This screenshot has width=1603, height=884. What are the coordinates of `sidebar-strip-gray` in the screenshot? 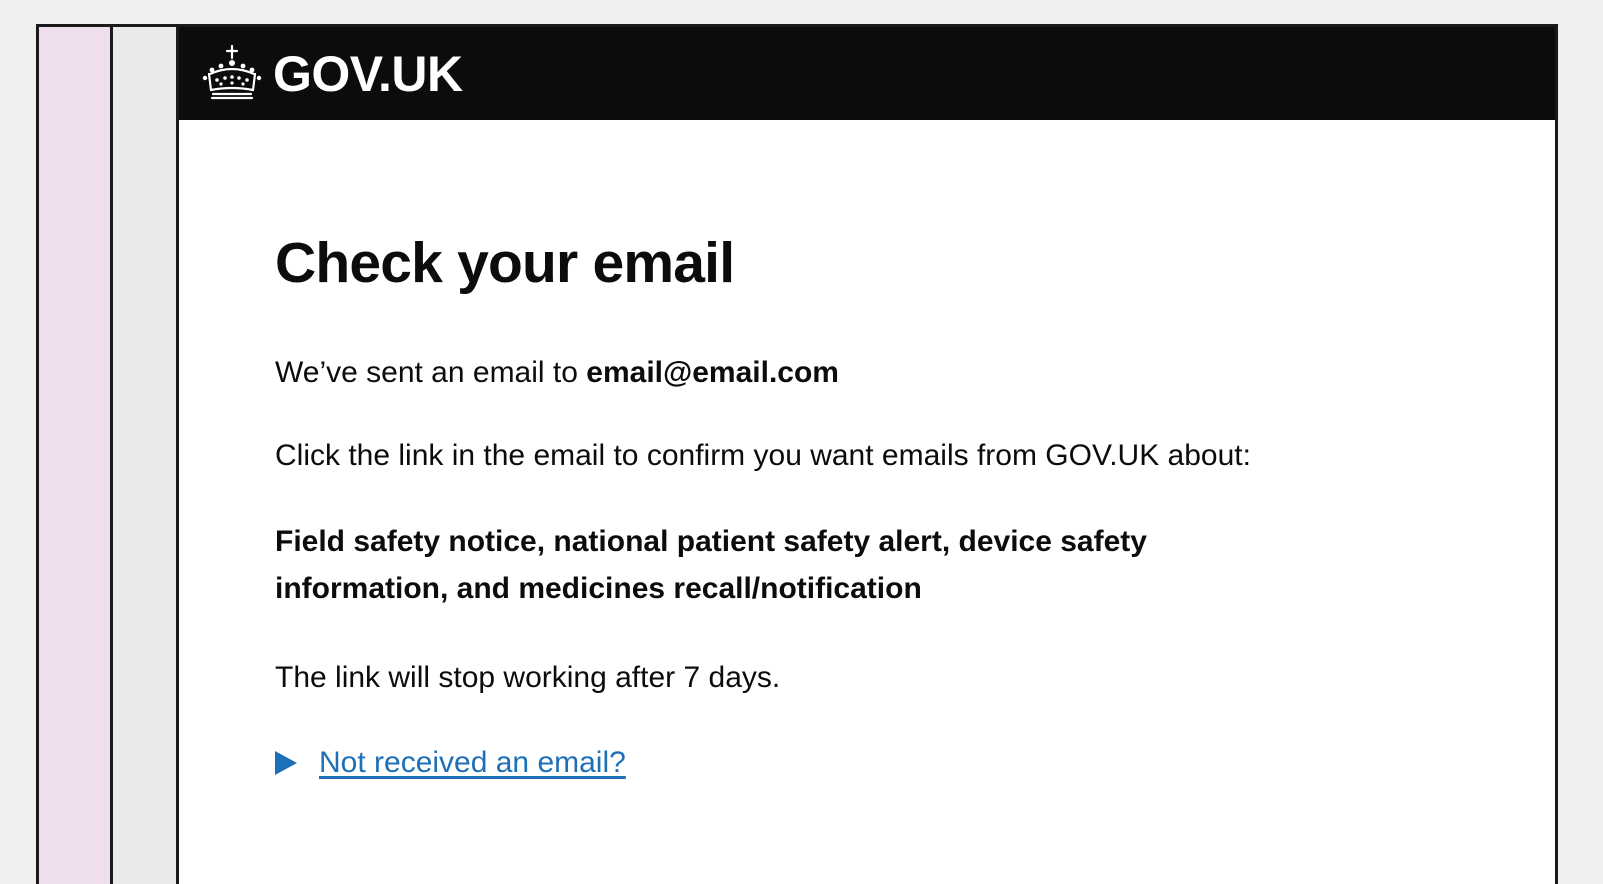 It's located at (146, 455).